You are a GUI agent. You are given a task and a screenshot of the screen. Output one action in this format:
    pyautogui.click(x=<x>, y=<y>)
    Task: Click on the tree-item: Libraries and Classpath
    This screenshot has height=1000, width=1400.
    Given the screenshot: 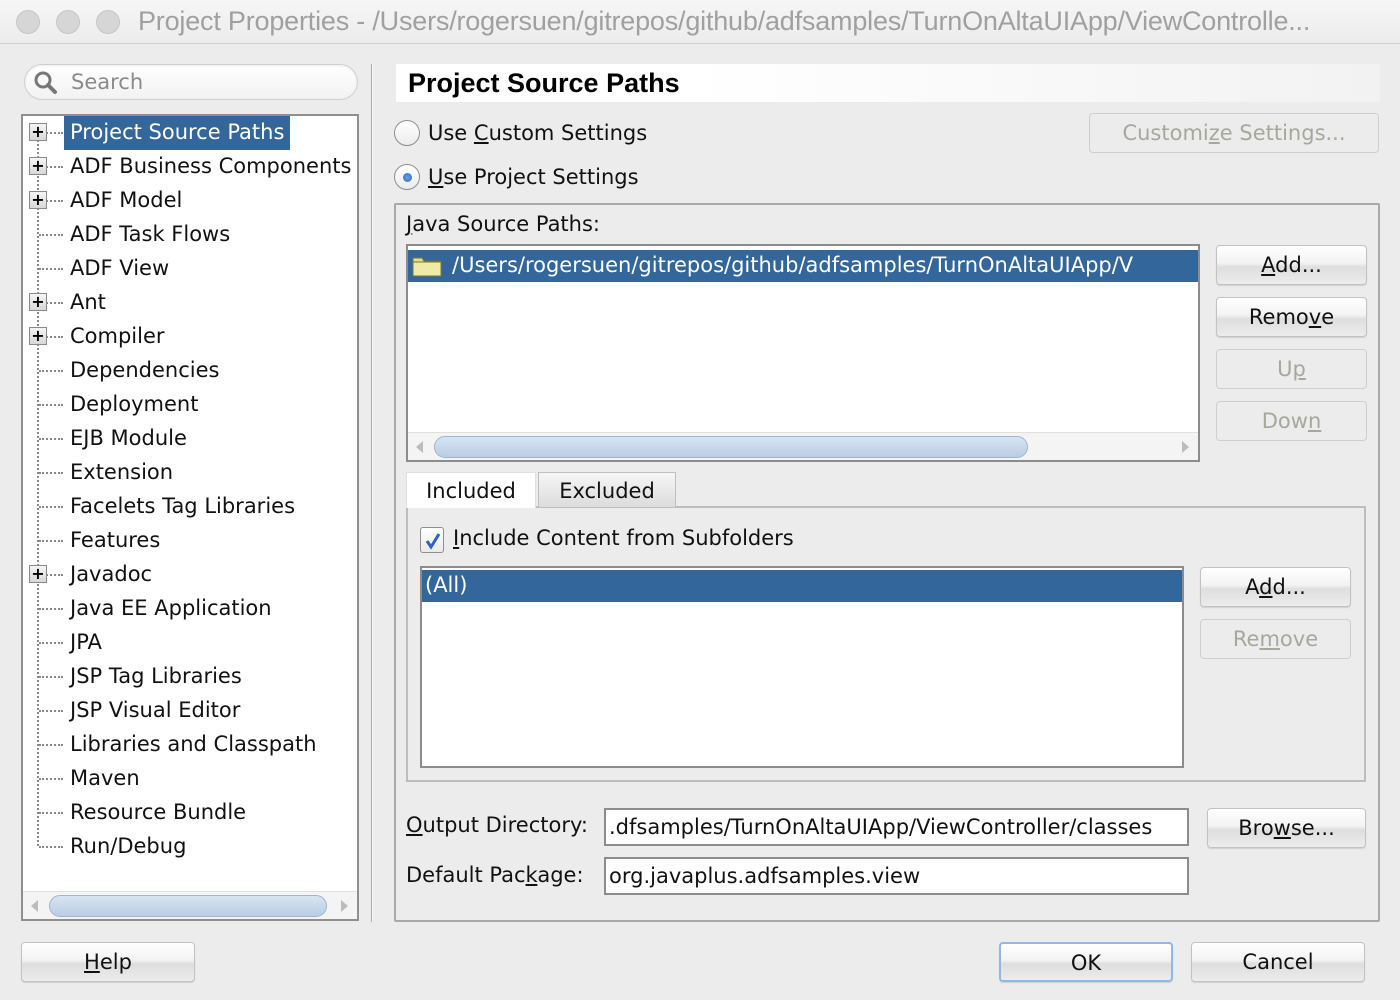 What is the action you would take?
    pyautogui.click(x=190, y=745)
    